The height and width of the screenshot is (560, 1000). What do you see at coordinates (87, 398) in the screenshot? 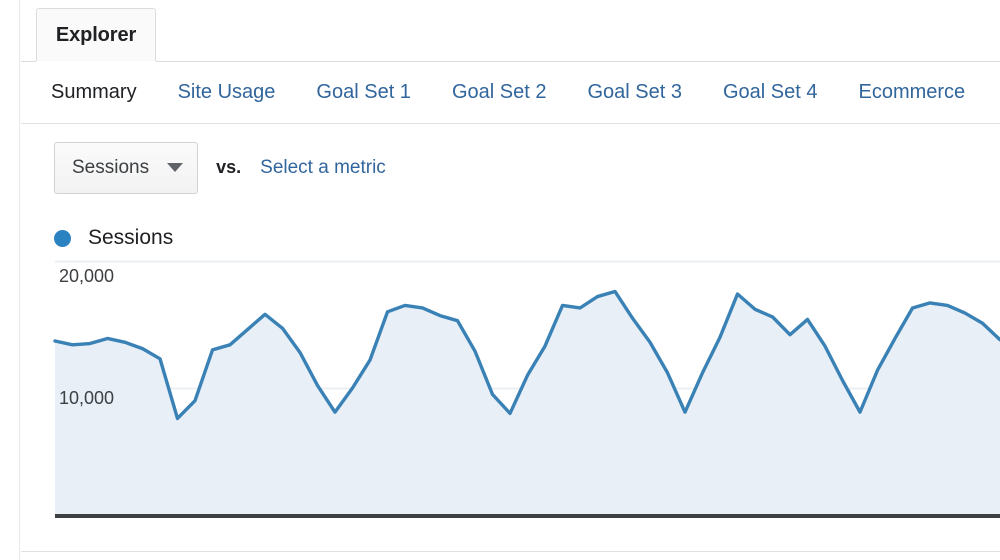
I see `y-axis-tick-10000: 10,000` at bounding box center [87, 398].